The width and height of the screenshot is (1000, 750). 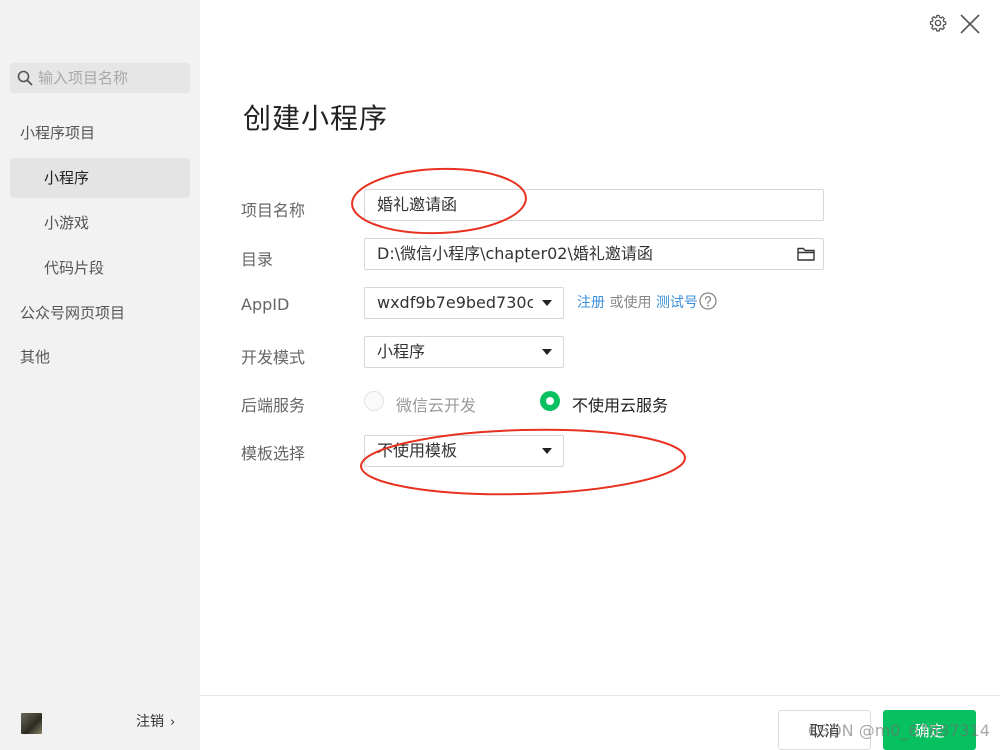 I want to click on logout-button: 注销 ›, so click(x=155, y=721).